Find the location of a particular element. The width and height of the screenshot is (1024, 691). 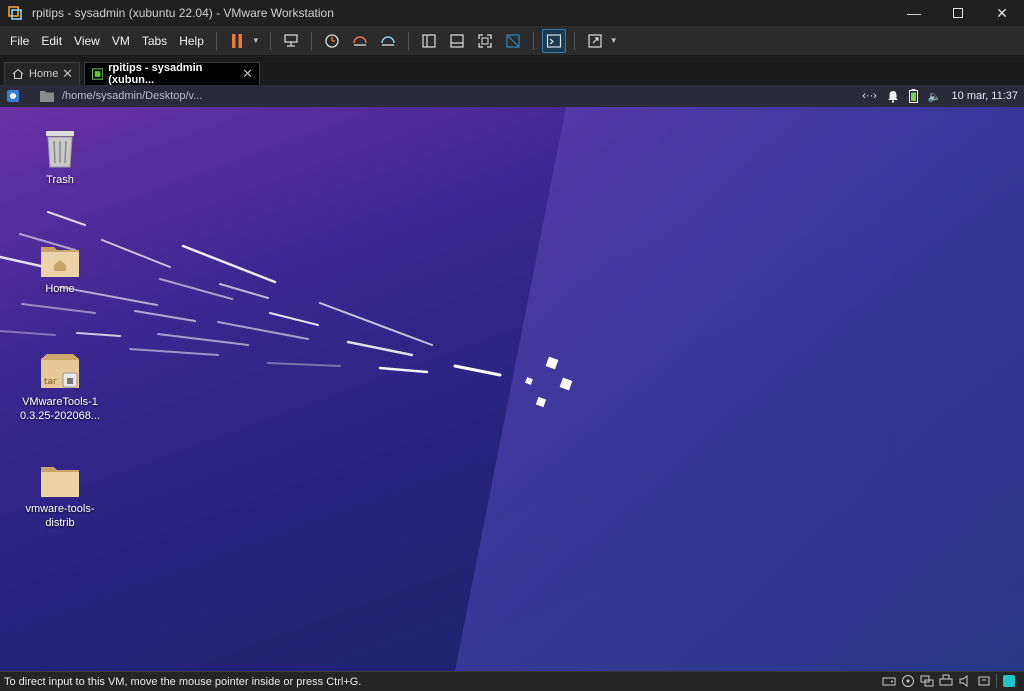

network-icon: ‹··› is located at coordinates (869, 96).